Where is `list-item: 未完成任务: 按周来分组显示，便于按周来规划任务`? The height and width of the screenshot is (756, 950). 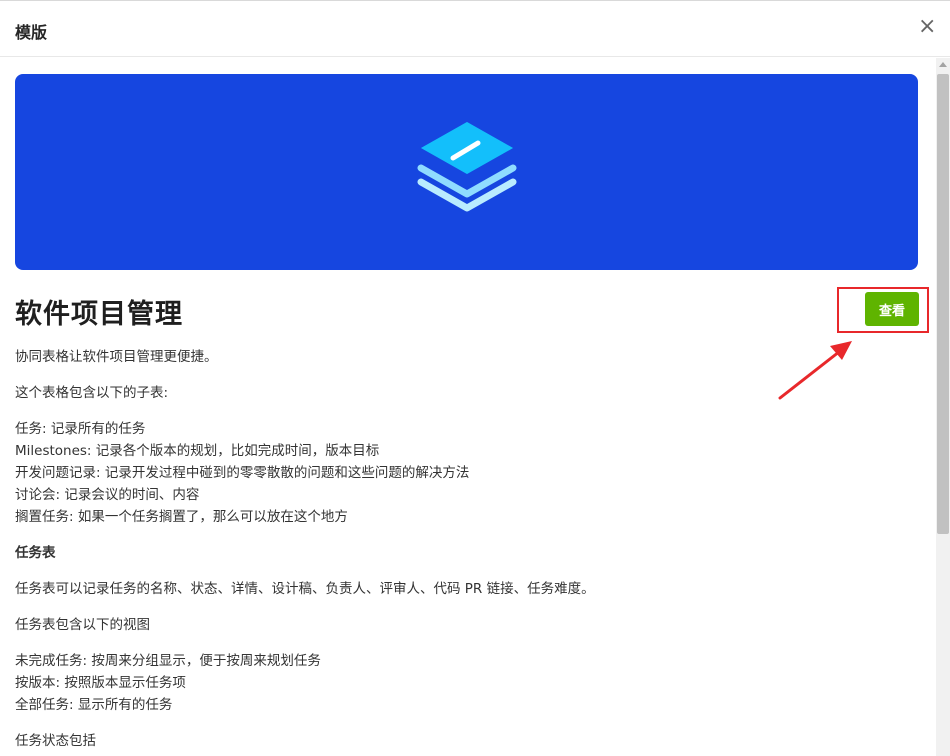
list-item: 未完成任务: 按周来分组显示，便于按周来规划任务 is located at coordinates (168, 661).